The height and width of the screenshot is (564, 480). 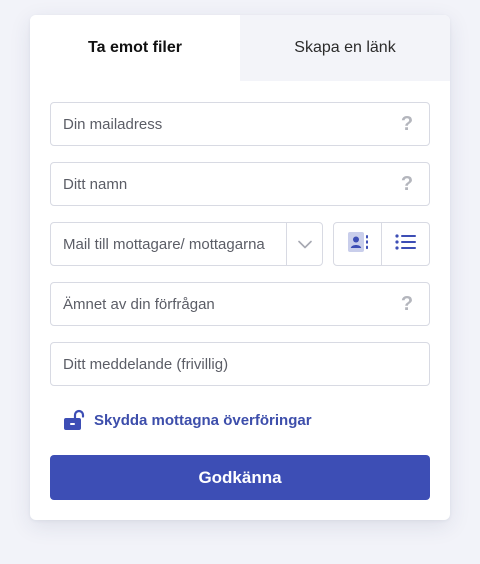 I want to click on tab-bar: Ta emot filer Skapa en länk, so click(x=240, y=48).